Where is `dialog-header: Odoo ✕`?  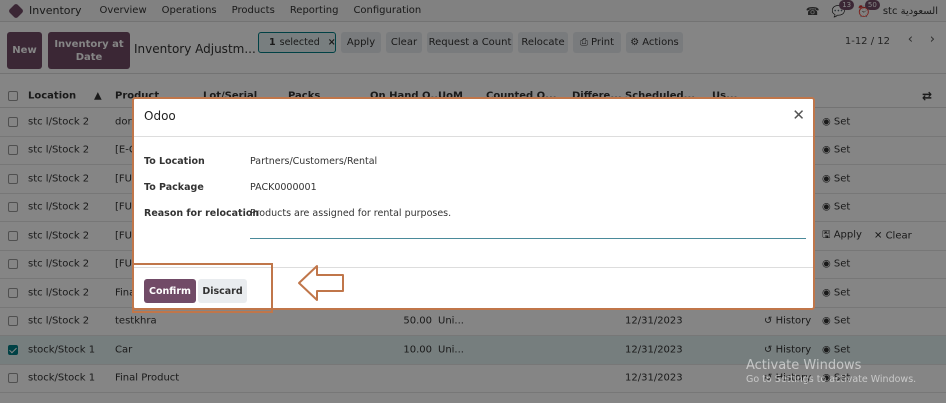
dialog-header: Odoo ✕ is located at coordinates (473, 118).